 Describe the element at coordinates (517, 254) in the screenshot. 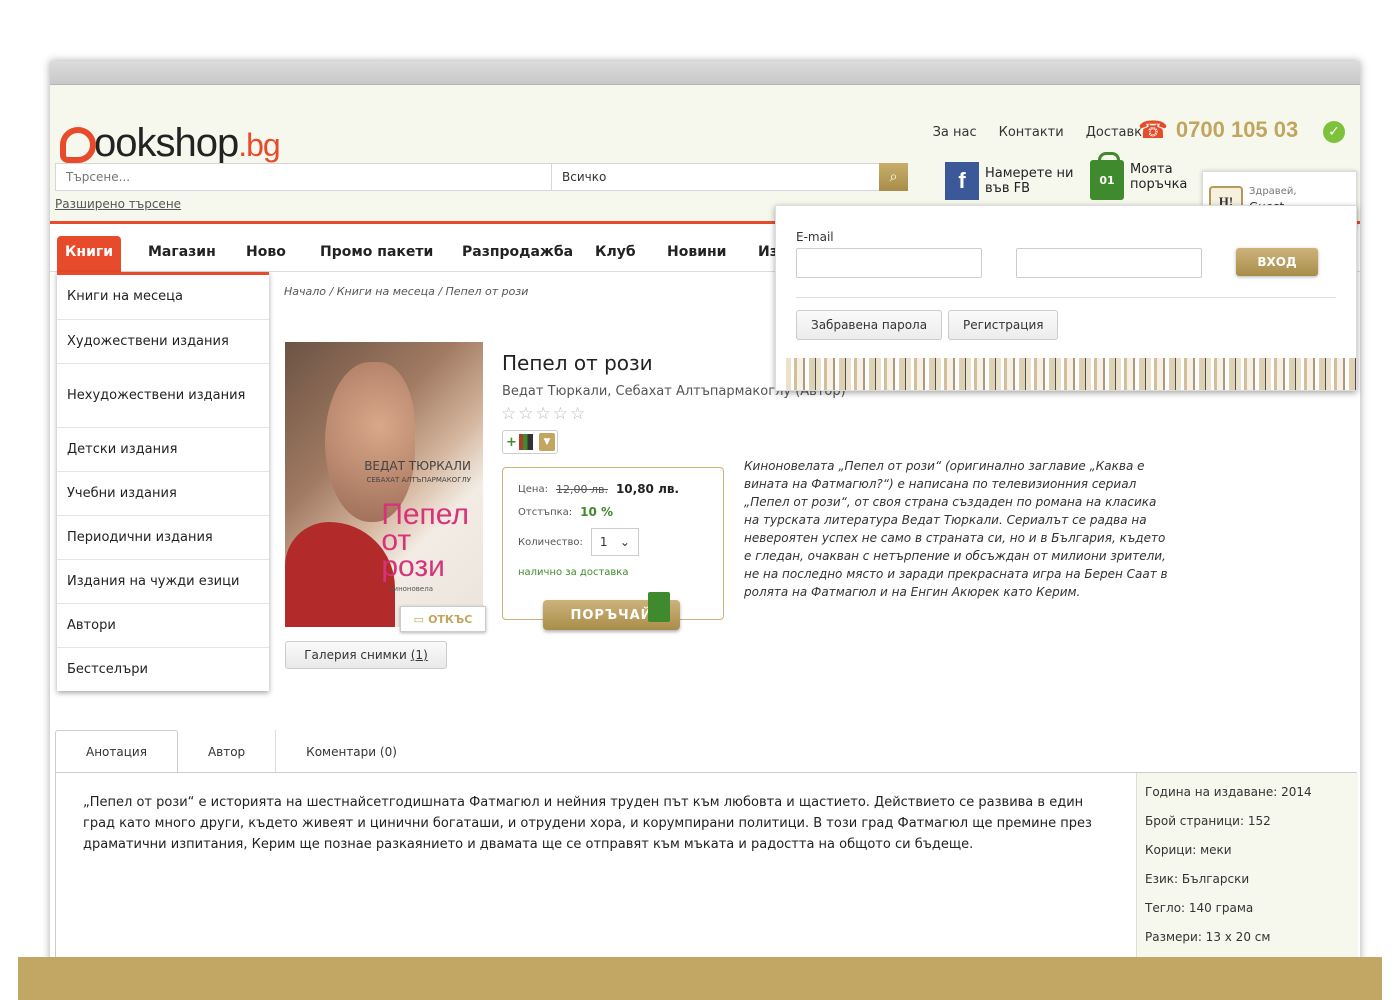

I see `nav-sale: Разпродажба` at that location.